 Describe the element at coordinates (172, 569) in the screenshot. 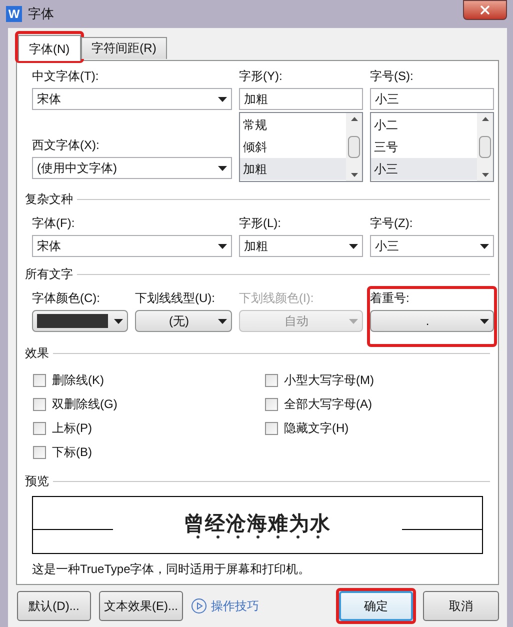

I see `font-description: 这是一种TrueType字体，同时适用于屏幕和打印机。` at that location.